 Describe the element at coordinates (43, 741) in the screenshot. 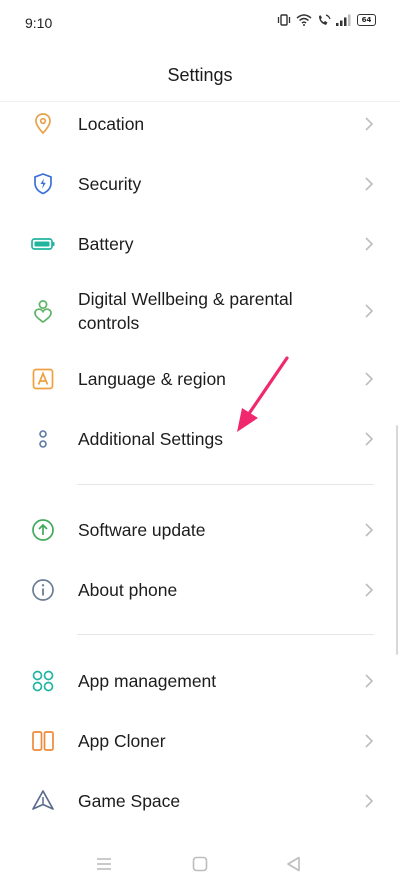

I see `app-cloner-icon` at that location.